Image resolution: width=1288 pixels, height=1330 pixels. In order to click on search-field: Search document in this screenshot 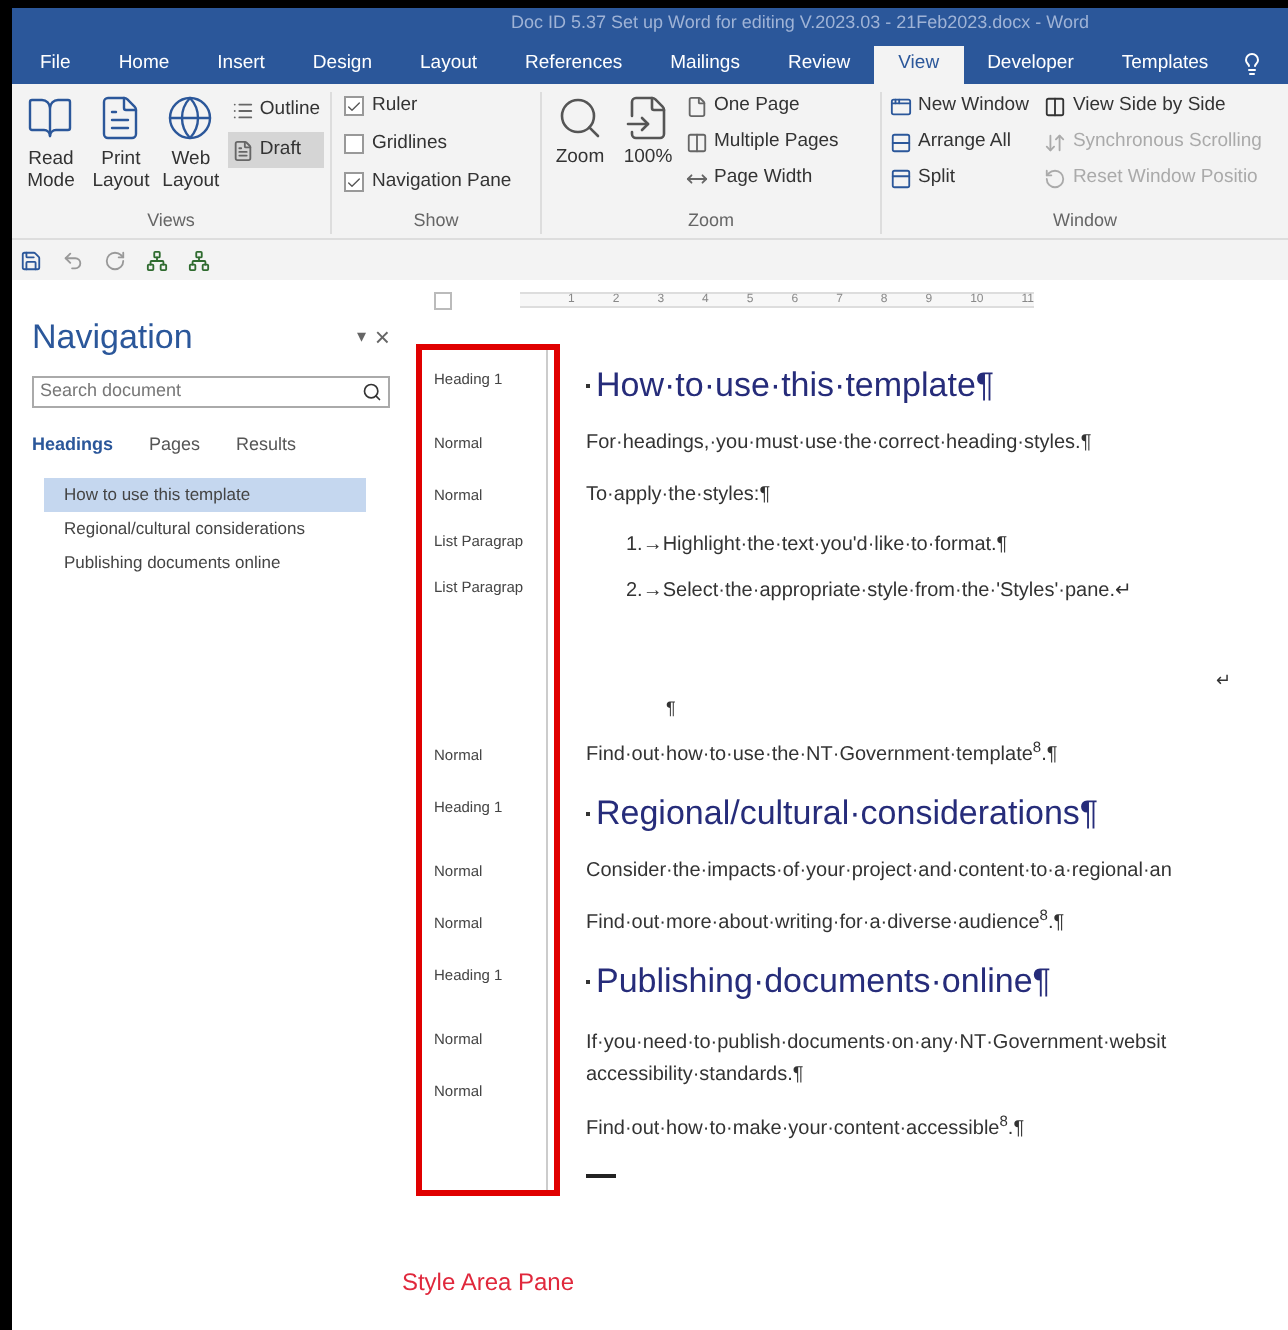, I will do `click(211, 391)`.